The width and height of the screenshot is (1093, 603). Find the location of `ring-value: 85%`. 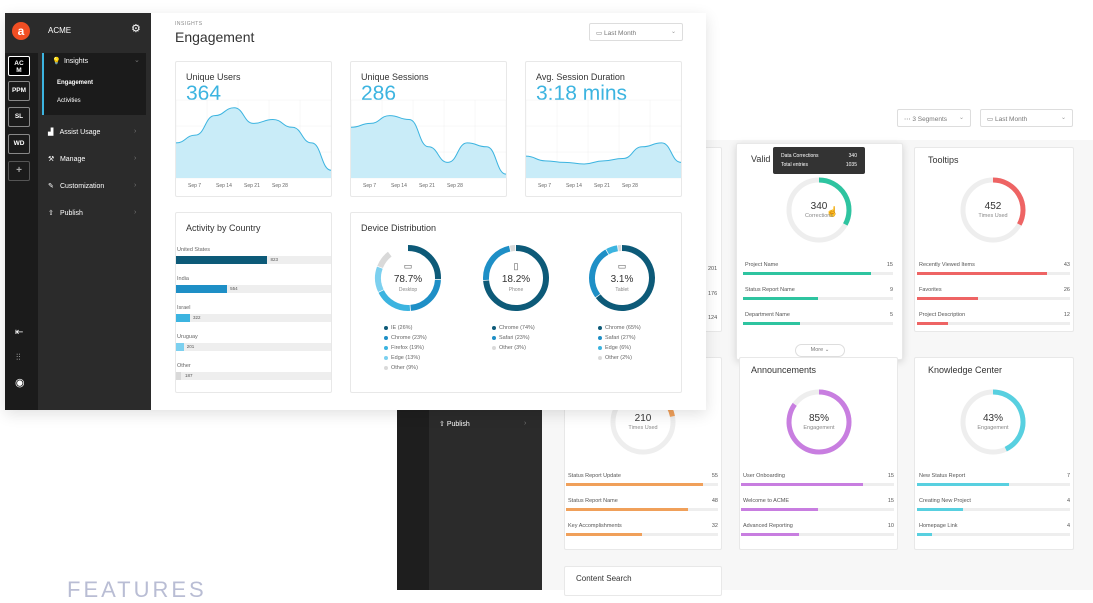

ring-value: 85% is located at coordinates (819, 418).